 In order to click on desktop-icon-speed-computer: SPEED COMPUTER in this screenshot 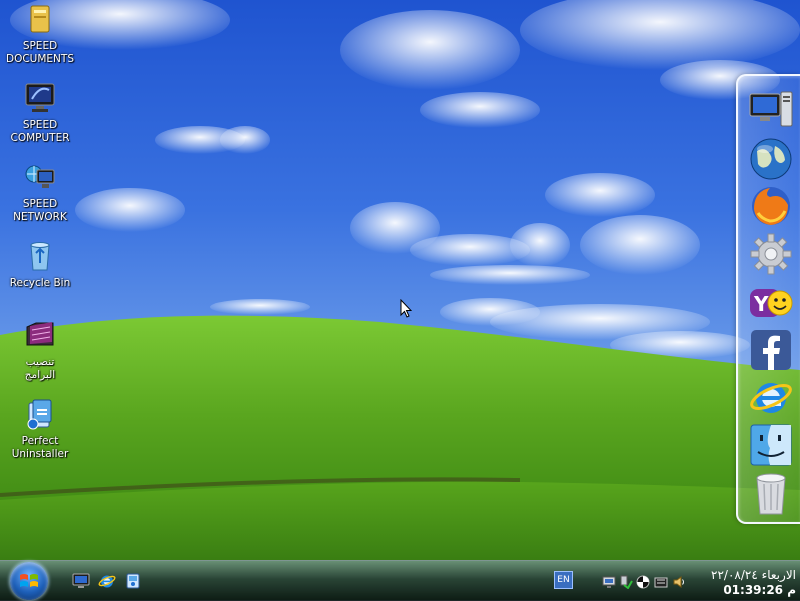, I will do `click(40, 113)`.